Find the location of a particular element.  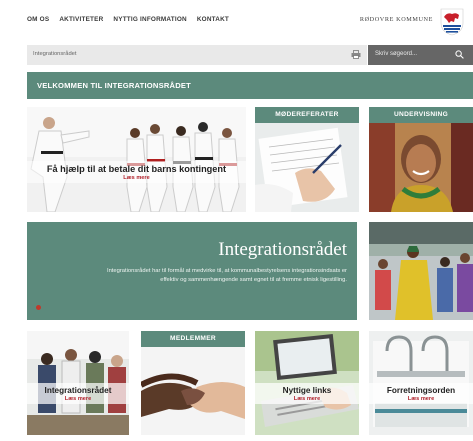

handshake-image is located at coordinates (193, 391).